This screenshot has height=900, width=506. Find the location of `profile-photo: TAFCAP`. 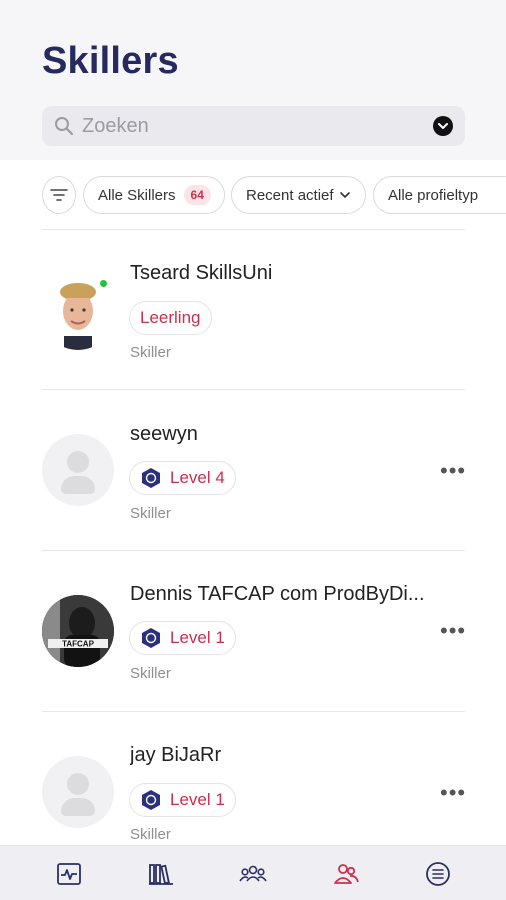

profile-photo: TAFCAP is located at coordinates (78, 631).